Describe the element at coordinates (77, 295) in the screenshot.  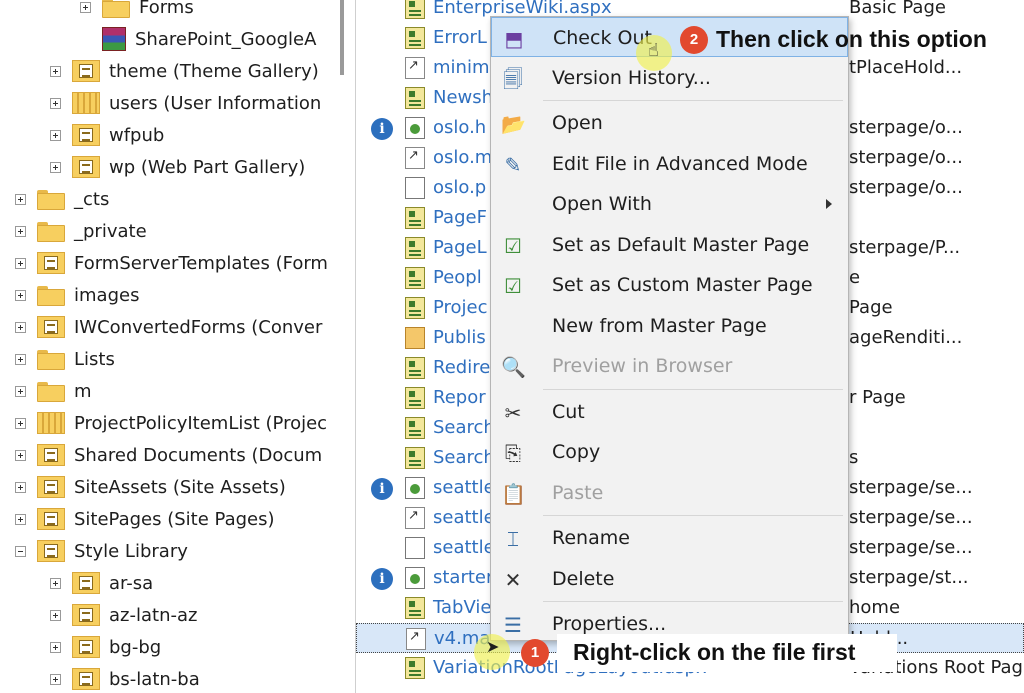
I see `tree-item: images` at that location.